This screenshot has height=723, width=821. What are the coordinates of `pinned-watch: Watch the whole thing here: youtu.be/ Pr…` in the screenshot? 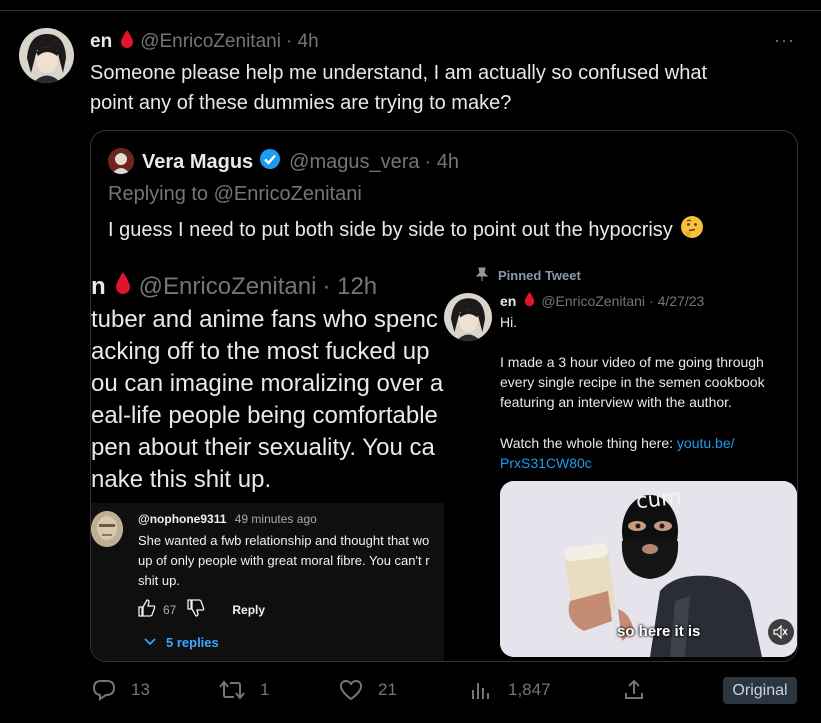 It's located at (617, 453).